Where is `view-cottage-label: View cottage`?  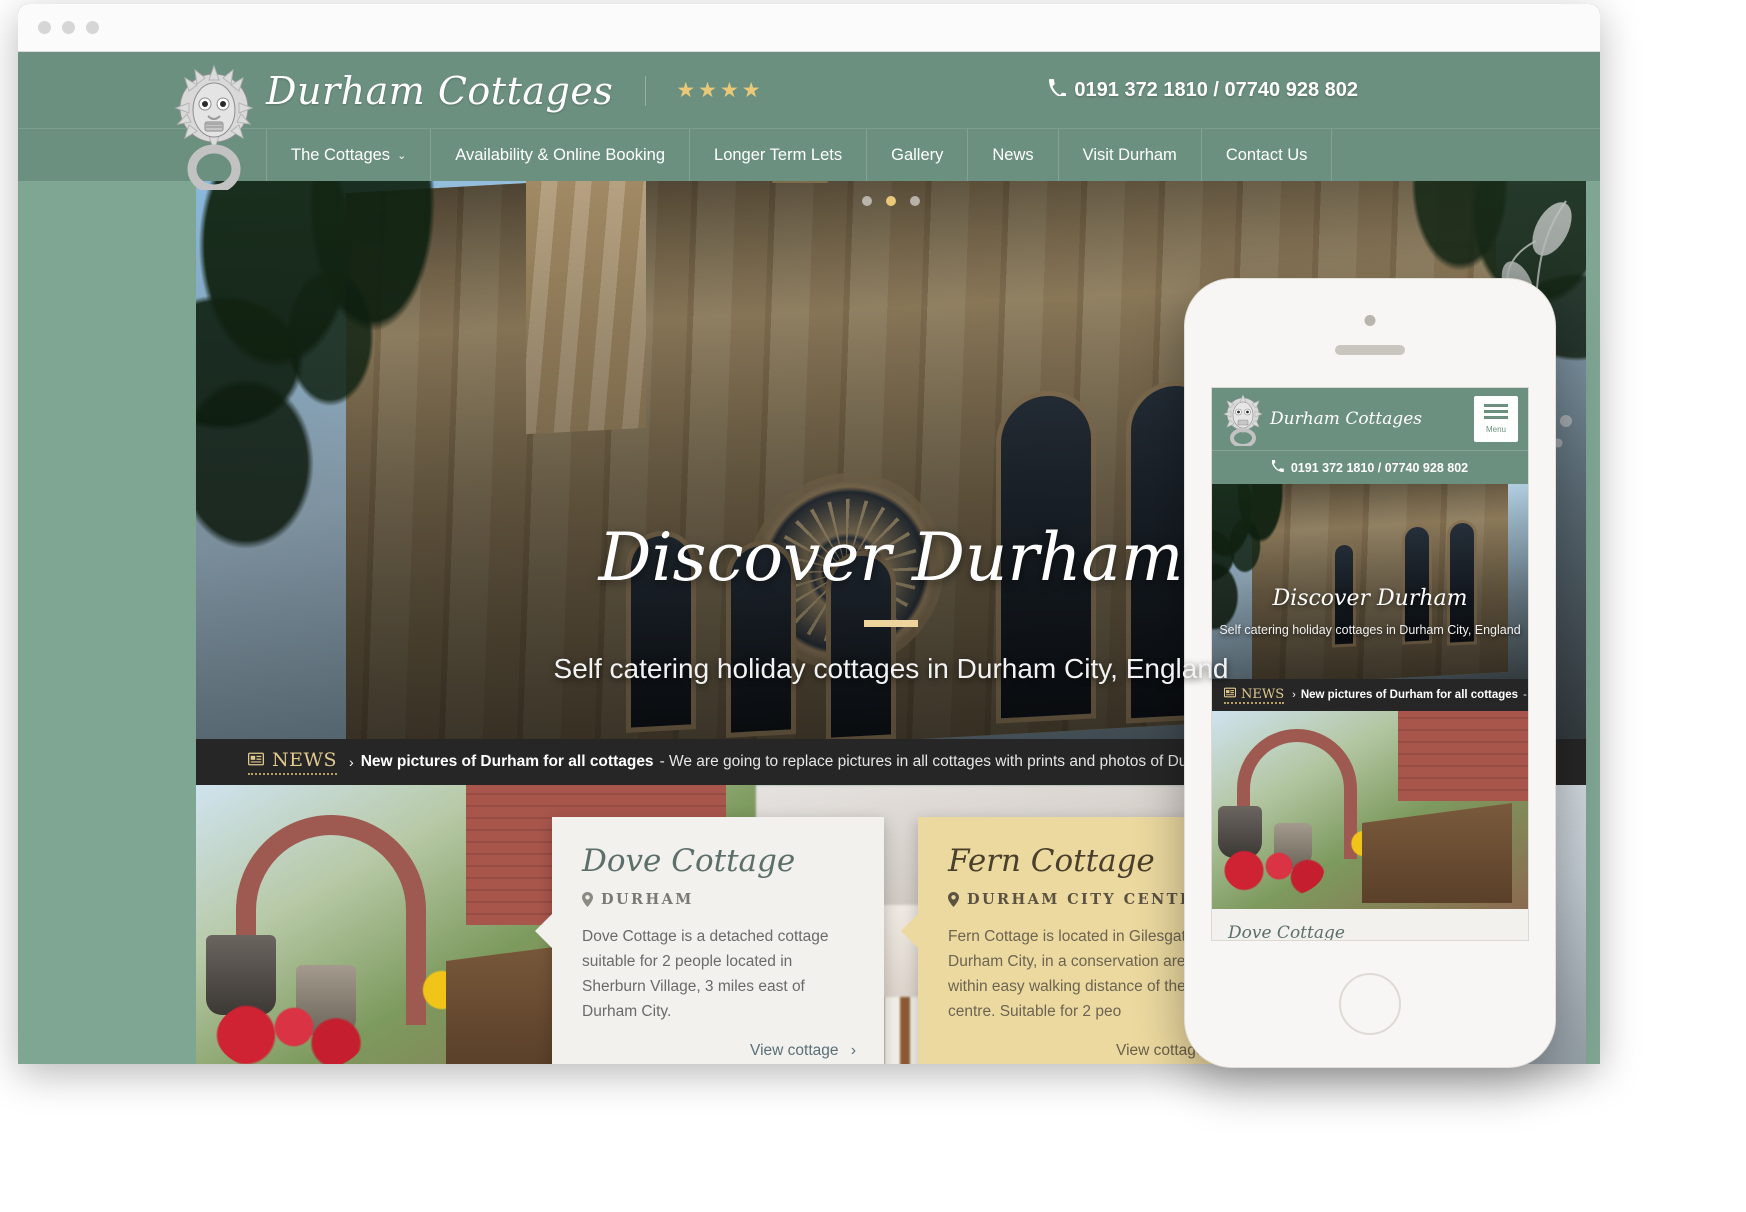
view-cottage-label: View cottage is located at coordinates (794, 1051).